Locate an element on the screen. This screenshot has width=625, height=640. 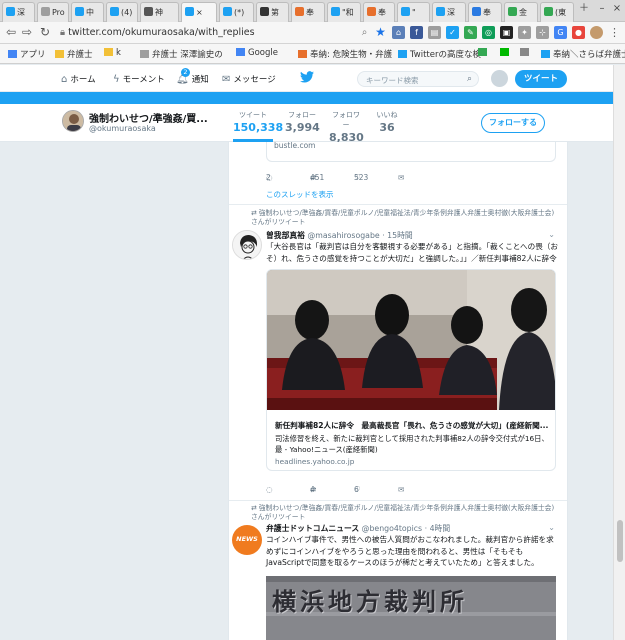
stat-followers: フォロワー 8,830 is located at coordinates (346, 127).